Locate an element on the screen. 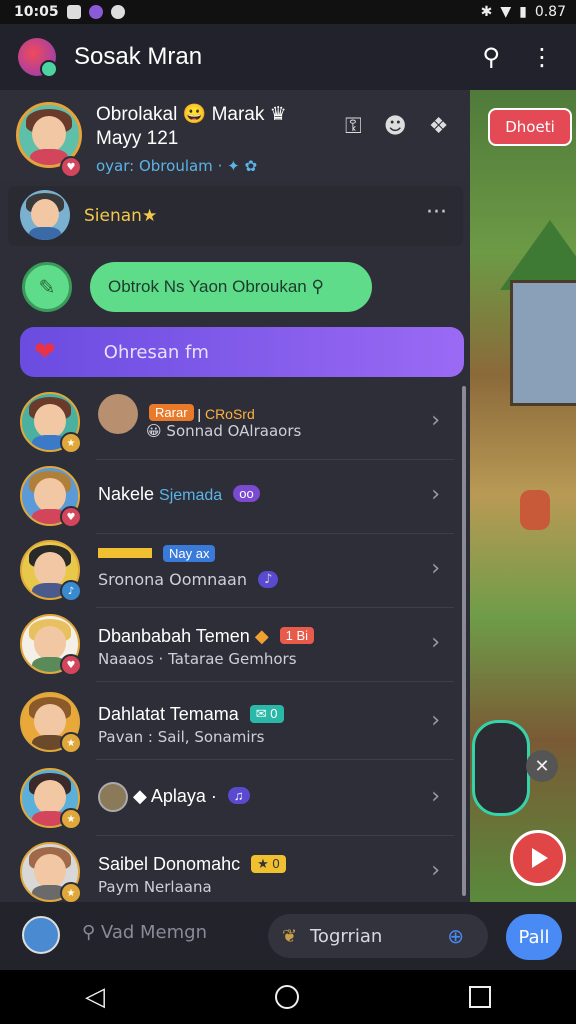  system-nav-bar: ◁ is located at coordinates (288, 997).